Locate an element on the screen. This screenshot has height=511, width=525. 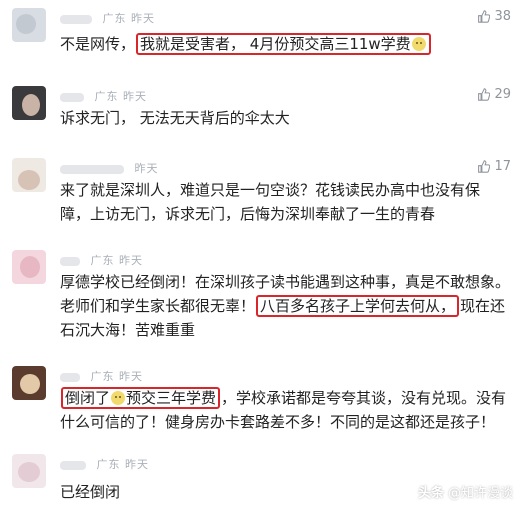
highlight-text: 倒闭了 is located at coordinates (88, 398).